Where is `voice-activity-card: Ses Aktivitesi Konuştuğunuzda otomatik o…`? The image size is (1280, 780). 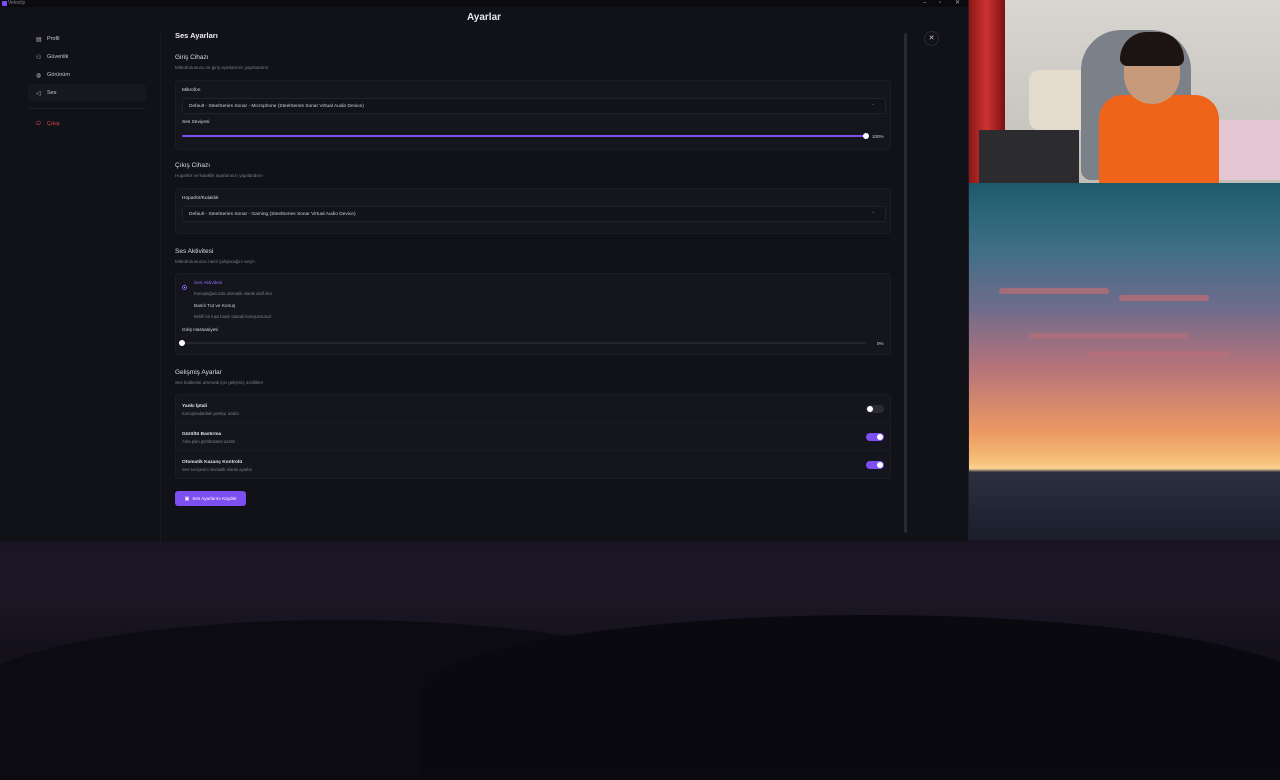
voice-activity-card: Ses Aktivitesi Konuştuğunuzda otomatik o… is located at coordinates (533, 314).